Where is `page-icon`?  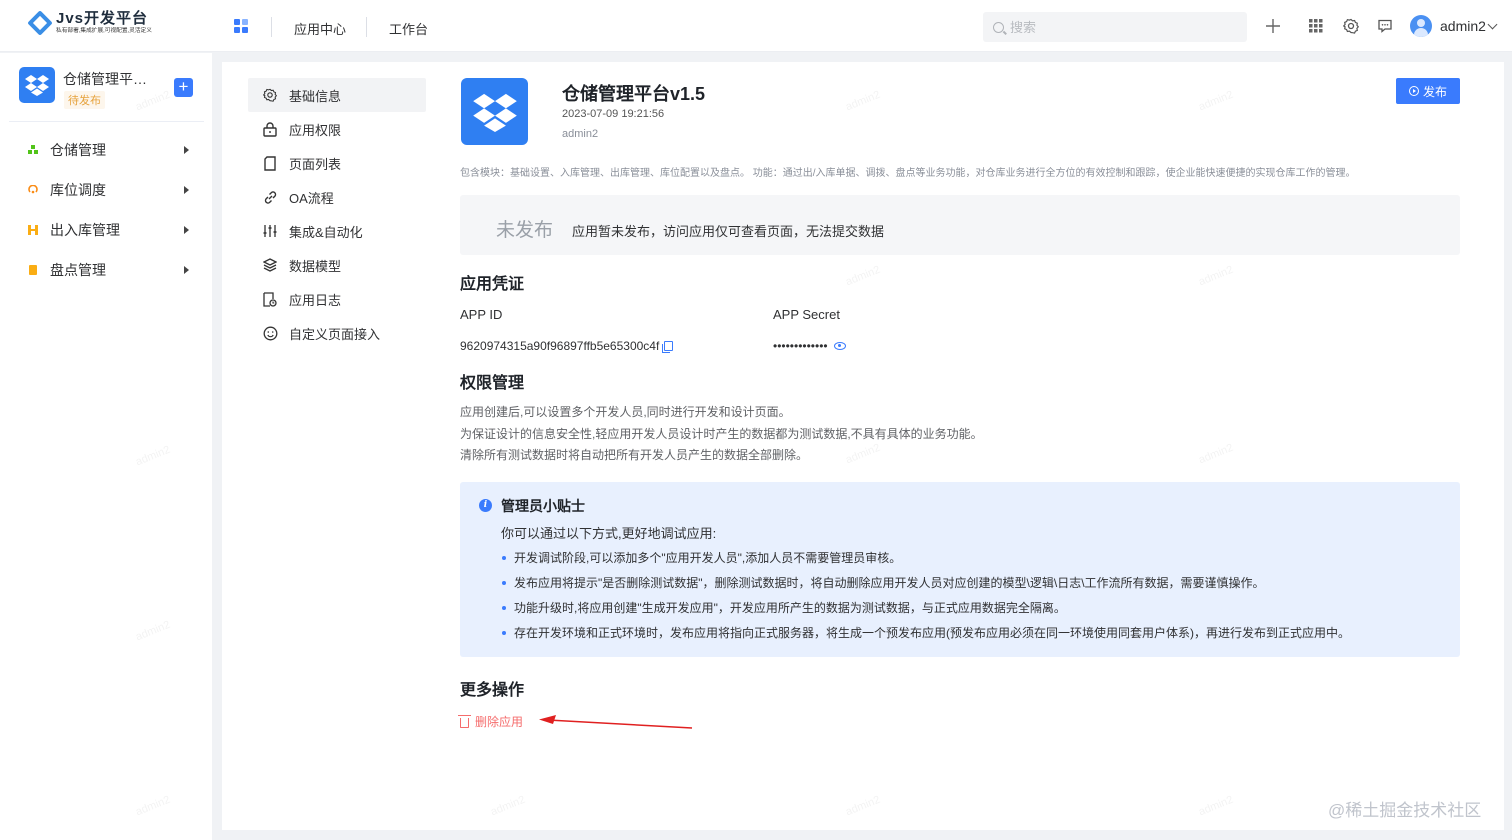
page-icon is located at coordinates (270, 163).